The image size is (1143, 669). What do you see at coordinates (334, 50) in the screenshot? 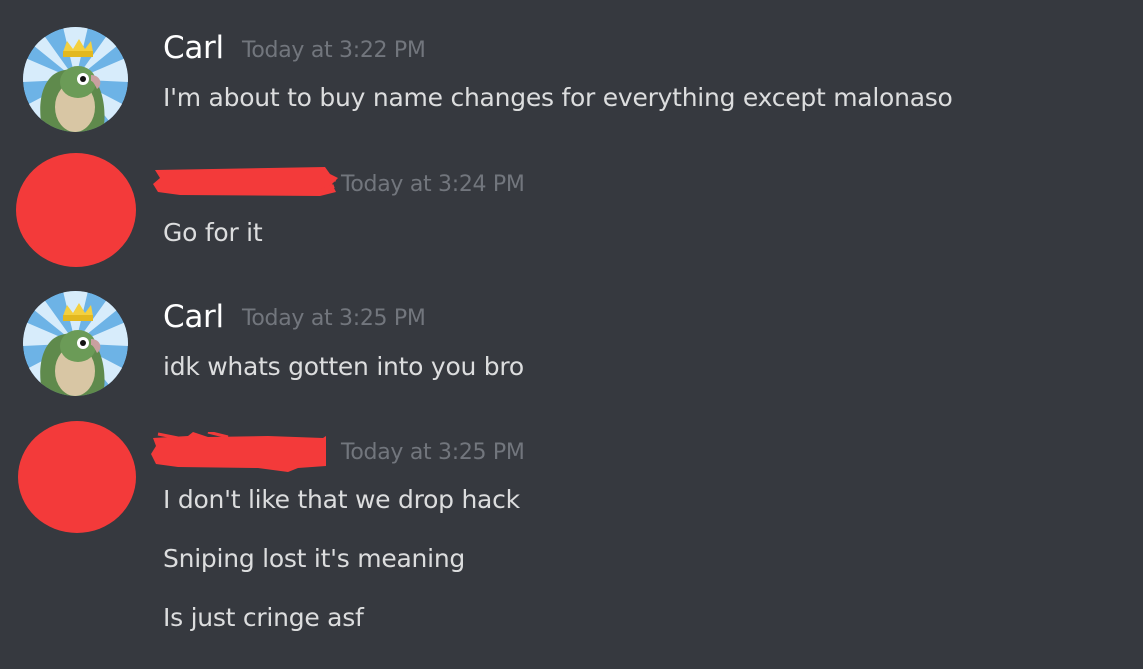
I see `message-timestamp: Today at 3:22 PM` at bounding box center [334, 50].